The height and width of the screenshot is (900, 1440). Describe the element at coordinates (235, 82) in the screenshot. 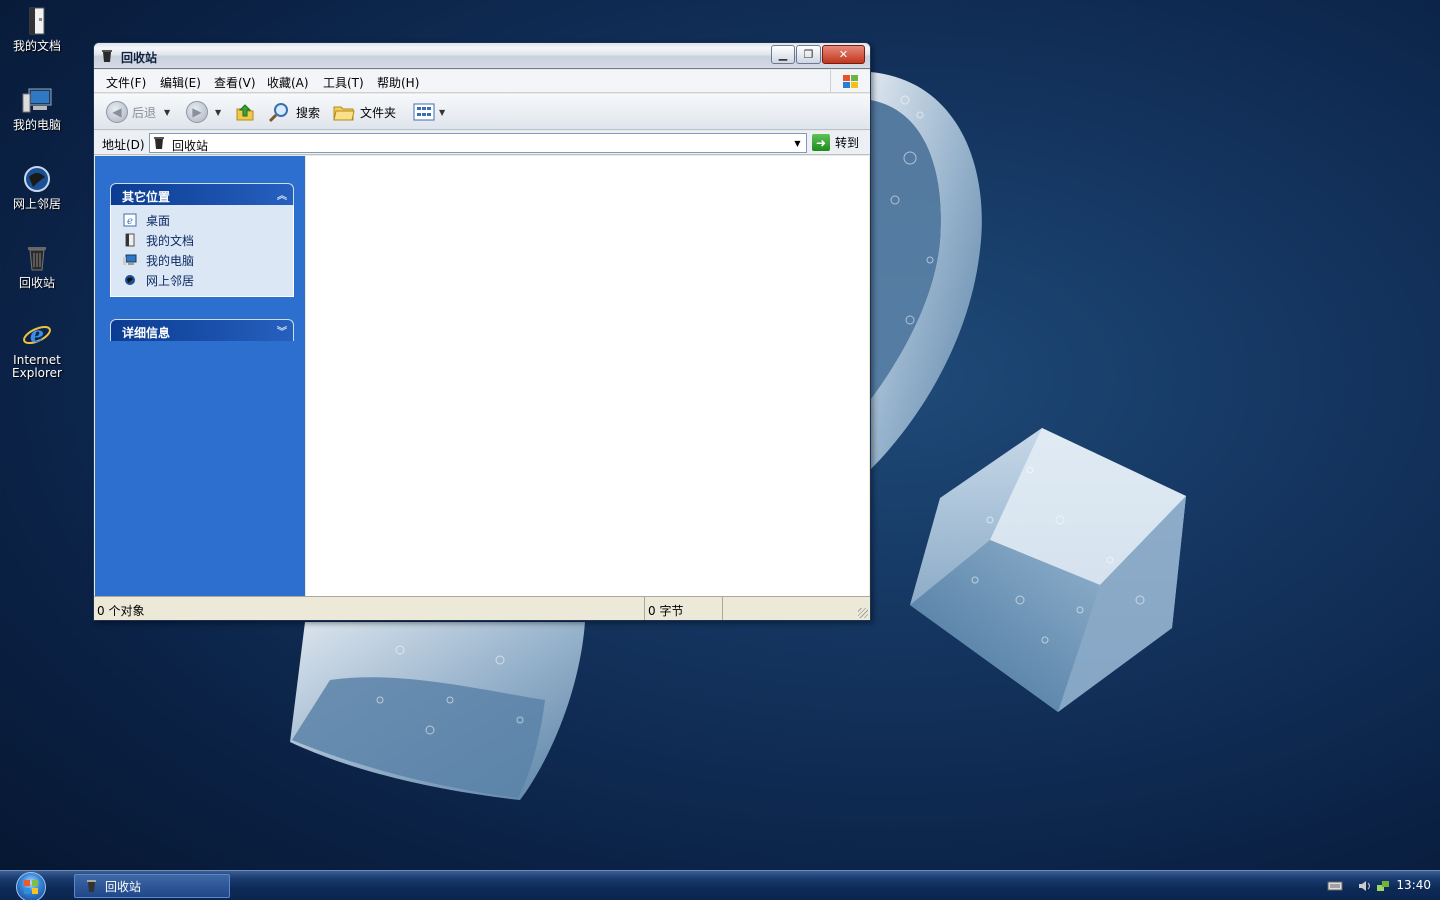

I see `menu-view: 查看(V)` at that location.